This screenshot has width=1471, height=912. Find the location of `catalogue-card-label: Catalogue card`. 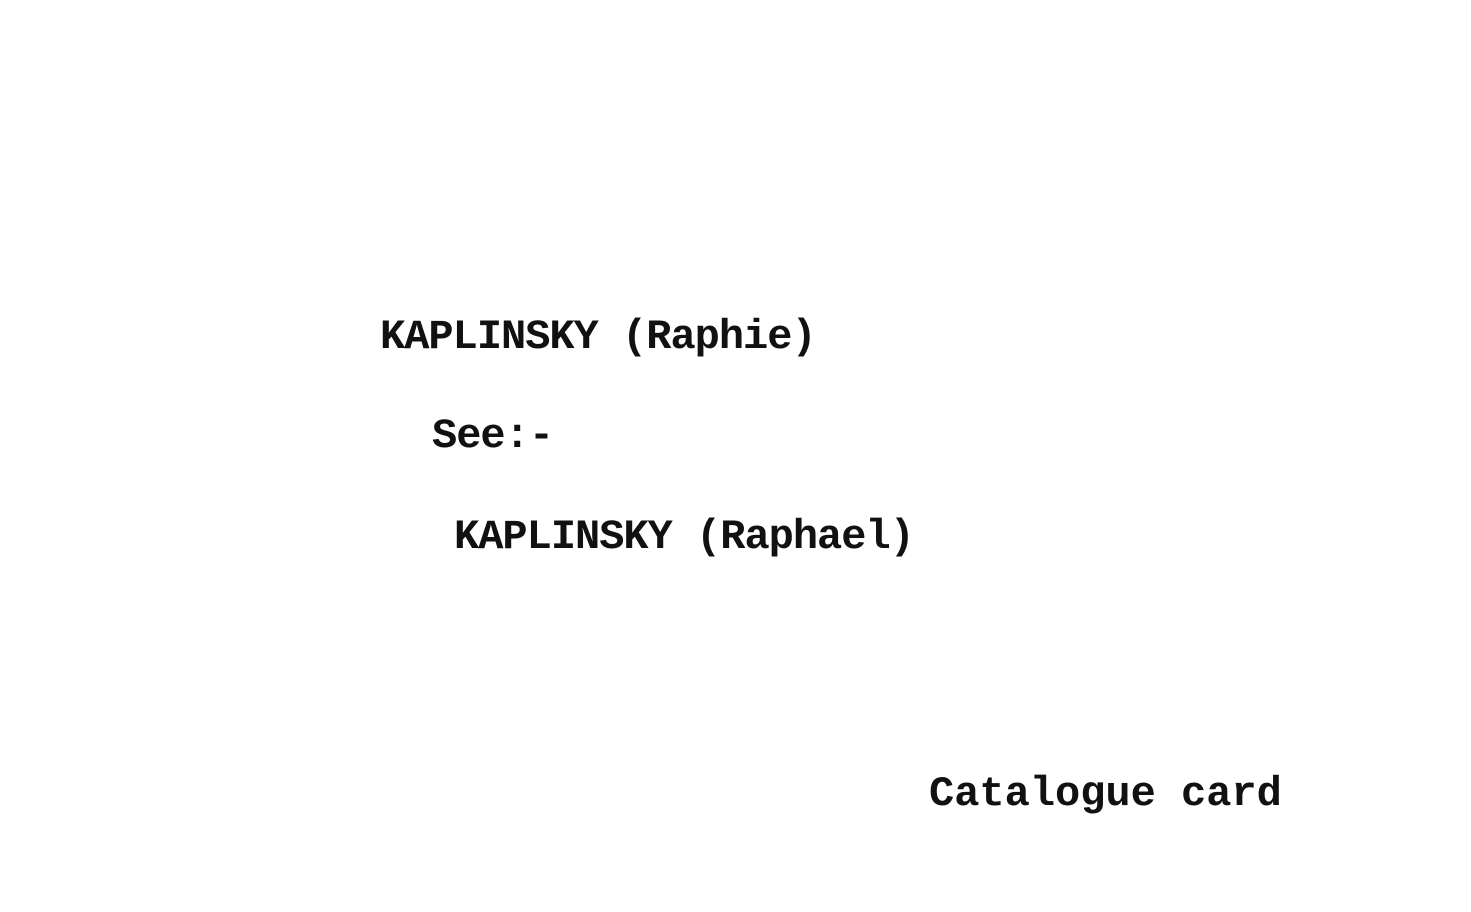

catalogue-card-label: Catalogue card is located at coordinates (1105, 794).